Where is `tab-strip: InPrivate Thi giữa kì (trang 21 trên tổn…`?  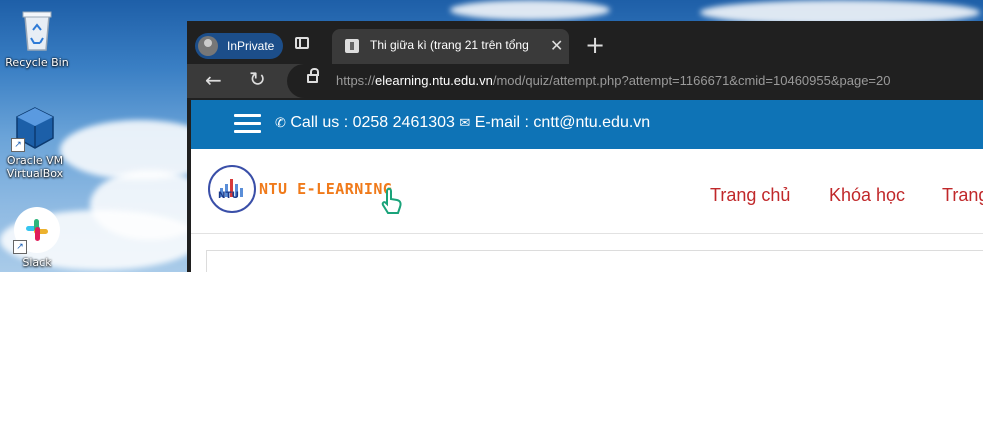 tab-strip: InPrivate Thi giữa kì (trang 21 trên tổn… is located at coordinates (585, 42).